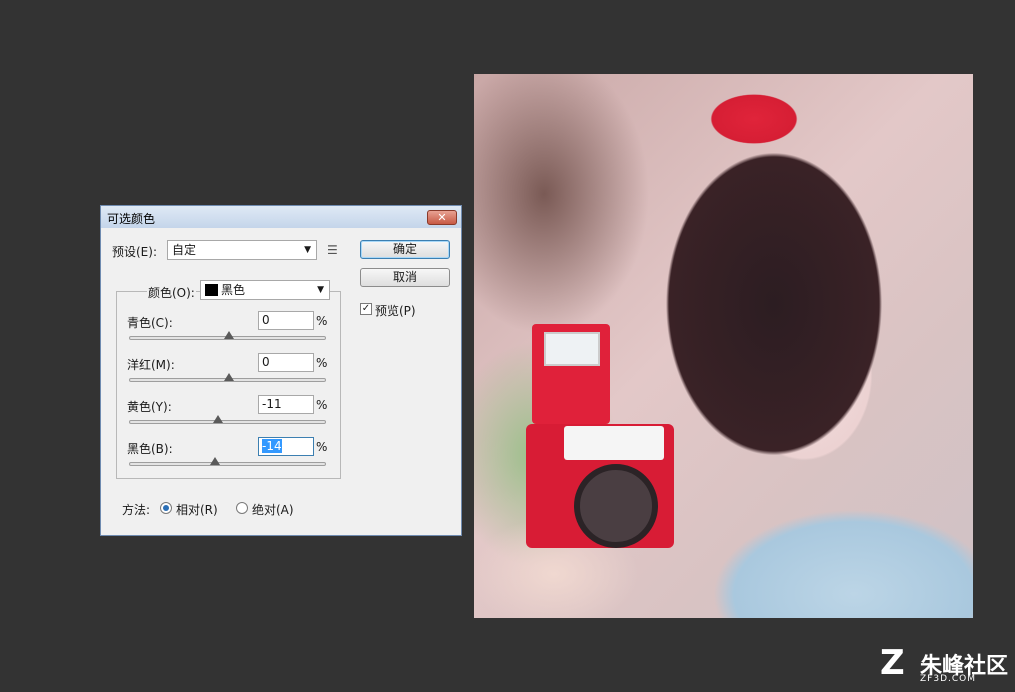  Describe the element at coordinates (131, 219) in the screenshot. I see `dialog-title: 可选颜色` at that location.